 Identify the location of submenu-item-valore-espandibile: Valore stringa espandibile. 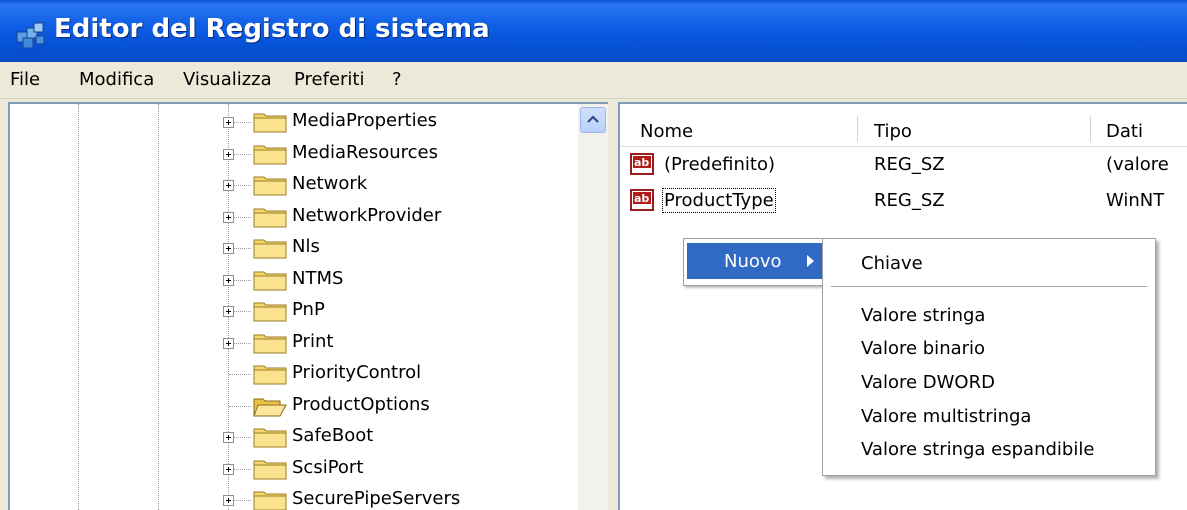
(977, 449).